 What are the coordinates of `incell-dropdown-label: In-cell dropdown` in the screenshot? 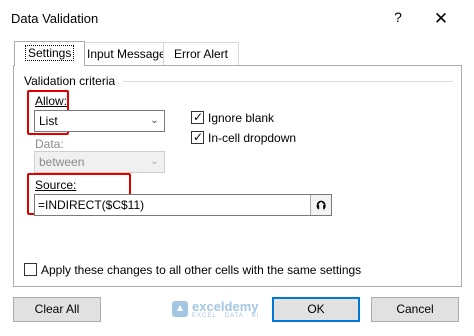 It's located at (252, 138).